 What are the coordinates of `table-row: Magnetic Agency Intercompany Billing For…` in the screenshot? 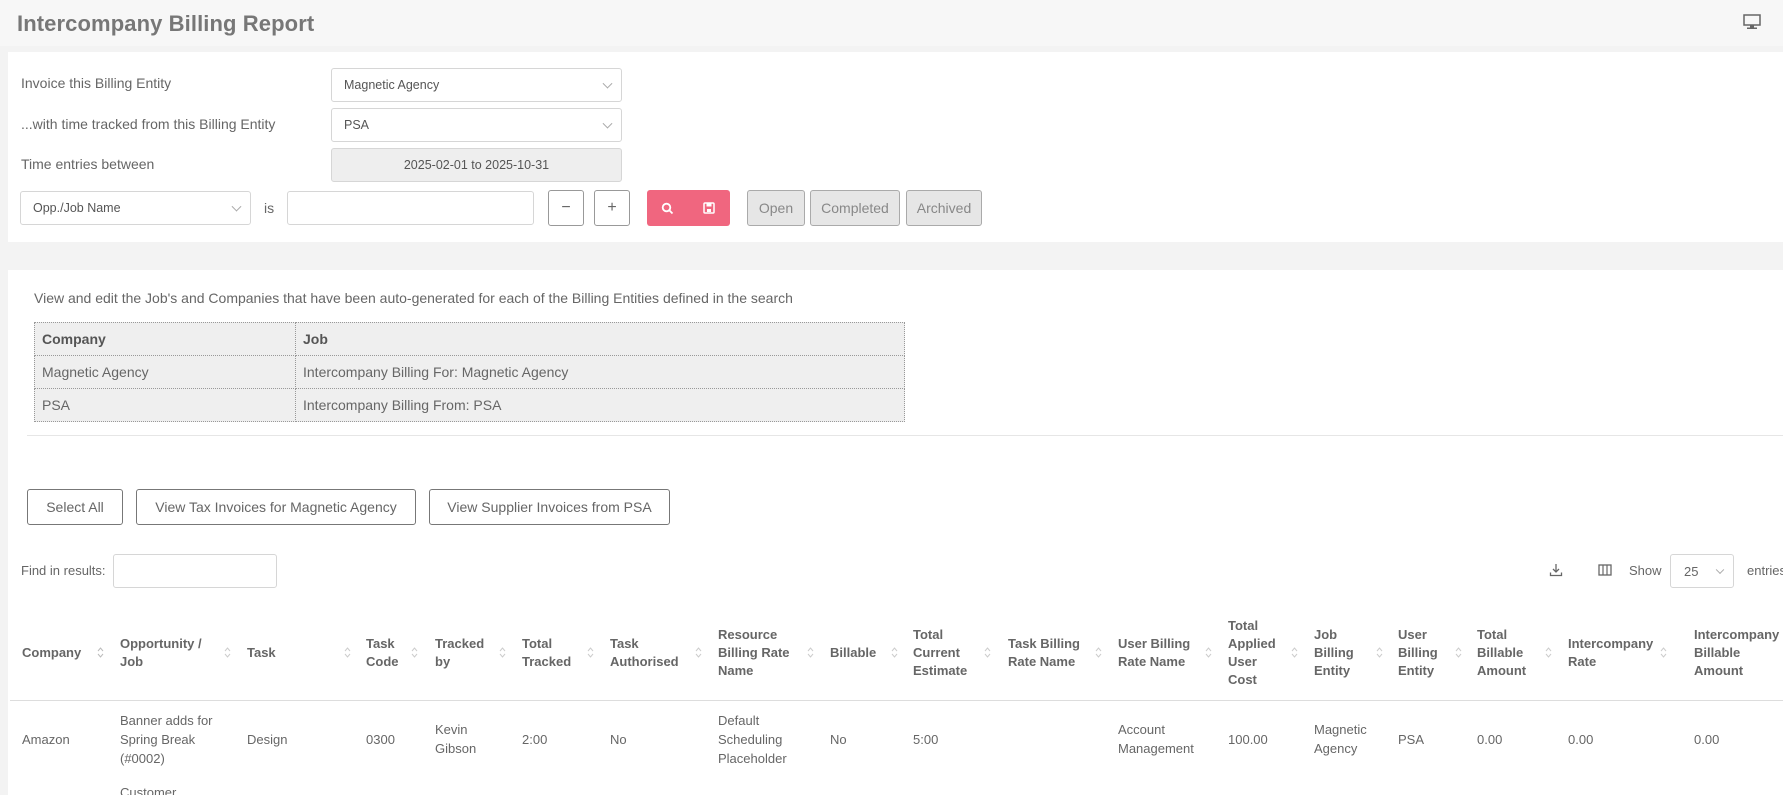 It's located at (469, 372).